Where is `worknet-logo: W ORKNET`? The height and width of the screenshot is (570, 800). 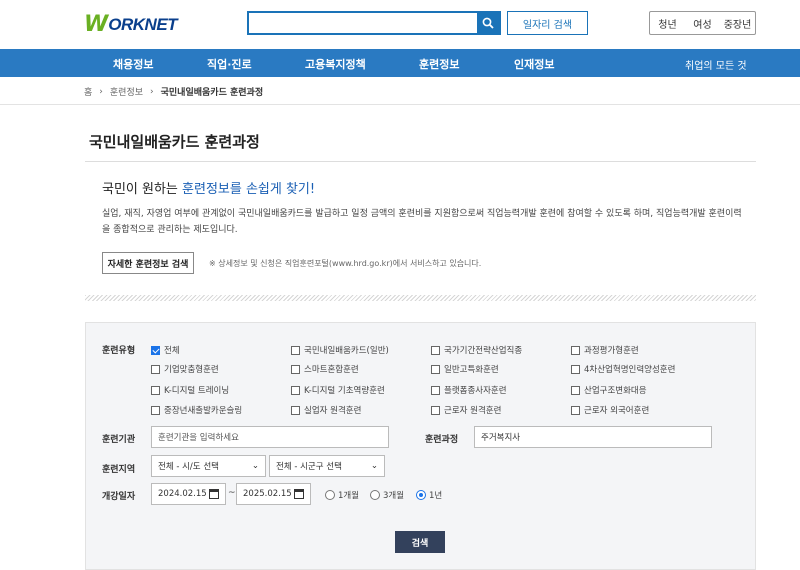 worknet-logo: W ORKNET is located at coordinates (131, 24).